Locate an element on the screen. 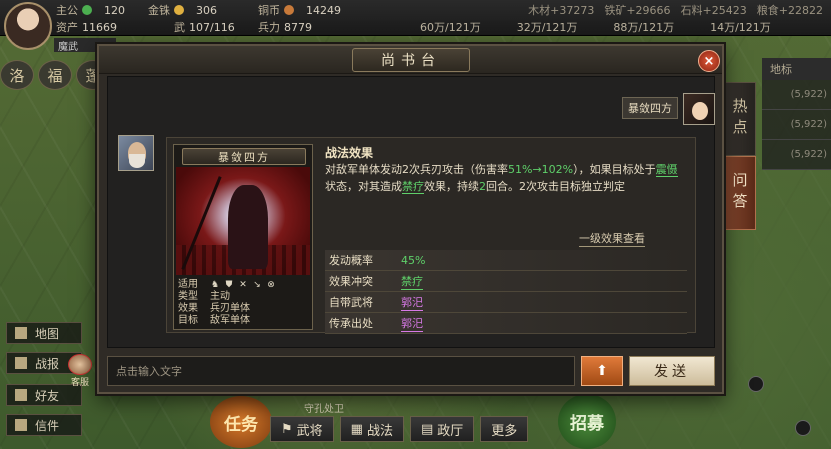  materials-income: 木材+37273 铁矿+29666 石料+25423 粮食+22822 is located at coordinates (675, 10).